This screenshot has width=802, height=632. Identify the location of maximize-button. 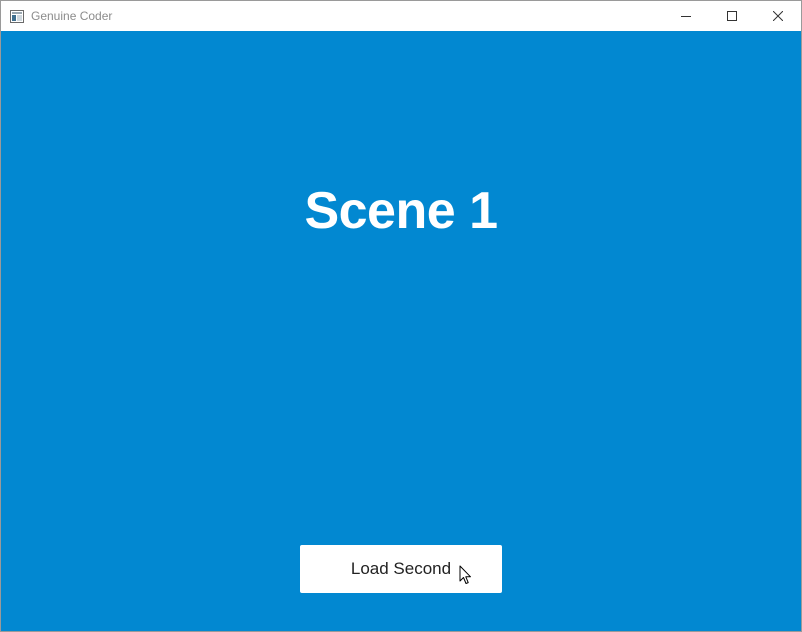
(732, 16).